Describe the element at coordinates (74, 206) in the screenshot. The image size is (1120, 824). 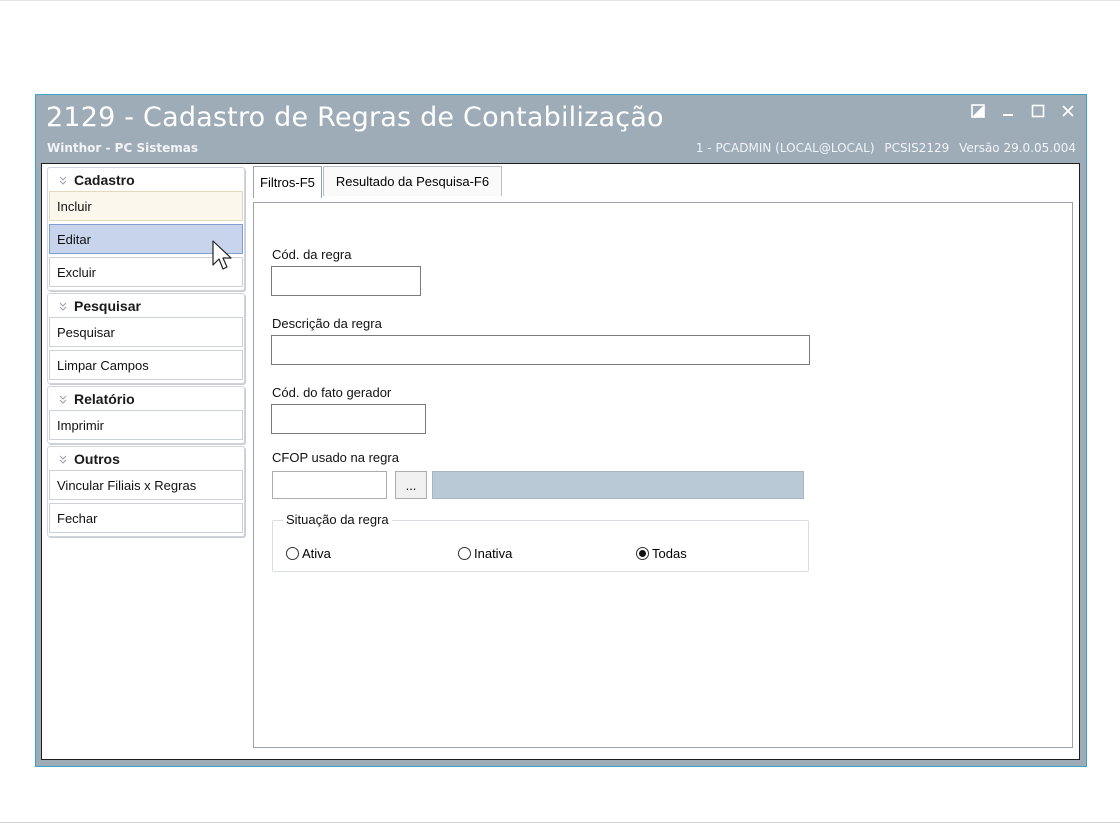
I see `item-label: Incluir` at that location.